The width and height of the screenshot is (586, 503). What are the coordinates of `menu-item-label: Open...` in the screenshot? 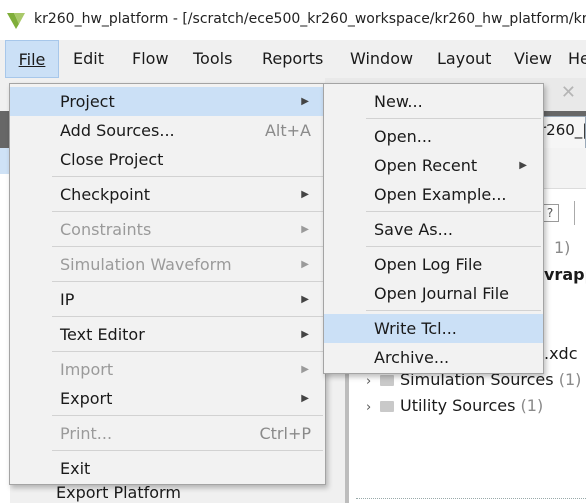 It's located at (403, 136).